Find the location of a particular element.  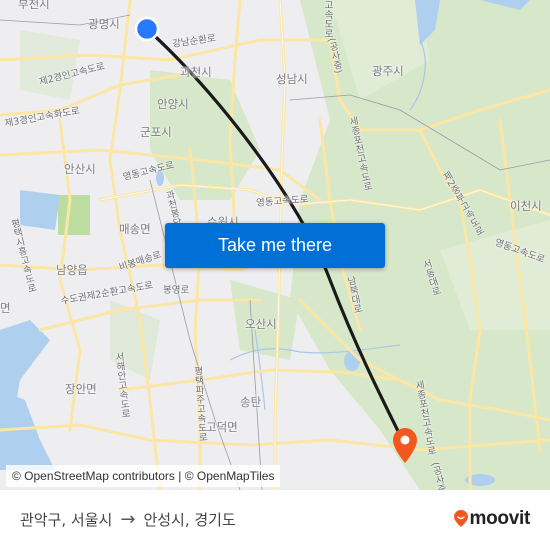

place-label: 부천시 is located at coordinates (34, 5).